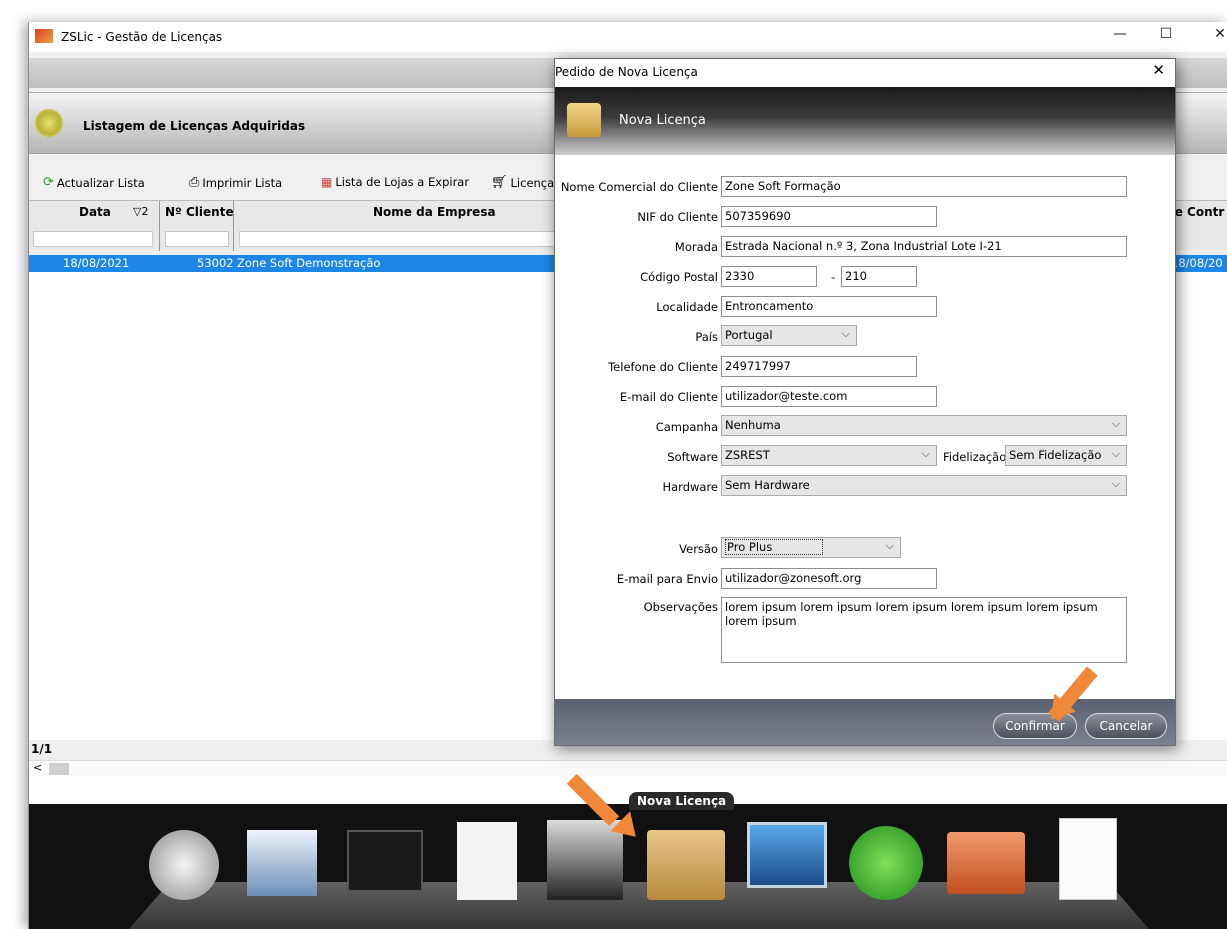 The height and width of the screenshot is (929, 1227). What do you see at coordinates (865, 722) in the screenshot?
I see `dialog-footer` at bounding box center [865, 722].